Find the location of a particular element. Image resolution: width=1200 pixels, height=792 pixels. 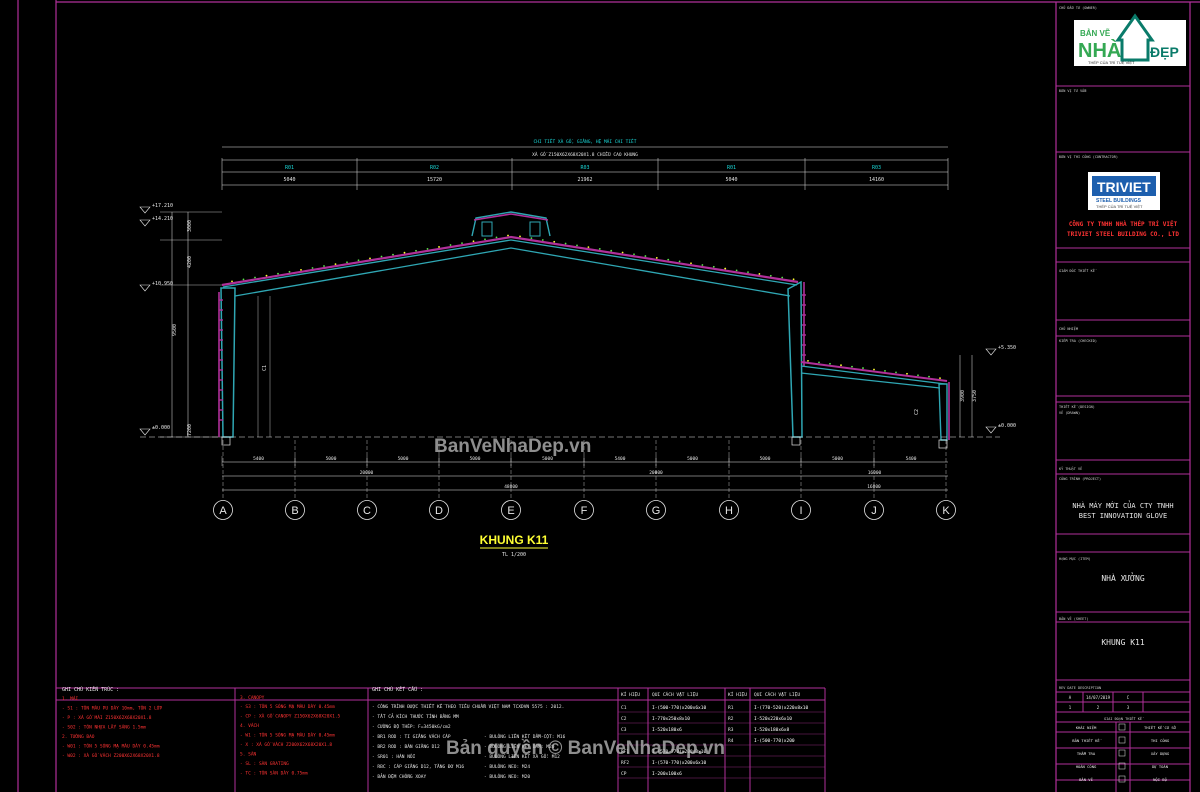

top-note-2: XÀ GỒ Z150X62X68X20X1.8 CHIỀU CAO KHUNG is located at coordinates (585, 154).